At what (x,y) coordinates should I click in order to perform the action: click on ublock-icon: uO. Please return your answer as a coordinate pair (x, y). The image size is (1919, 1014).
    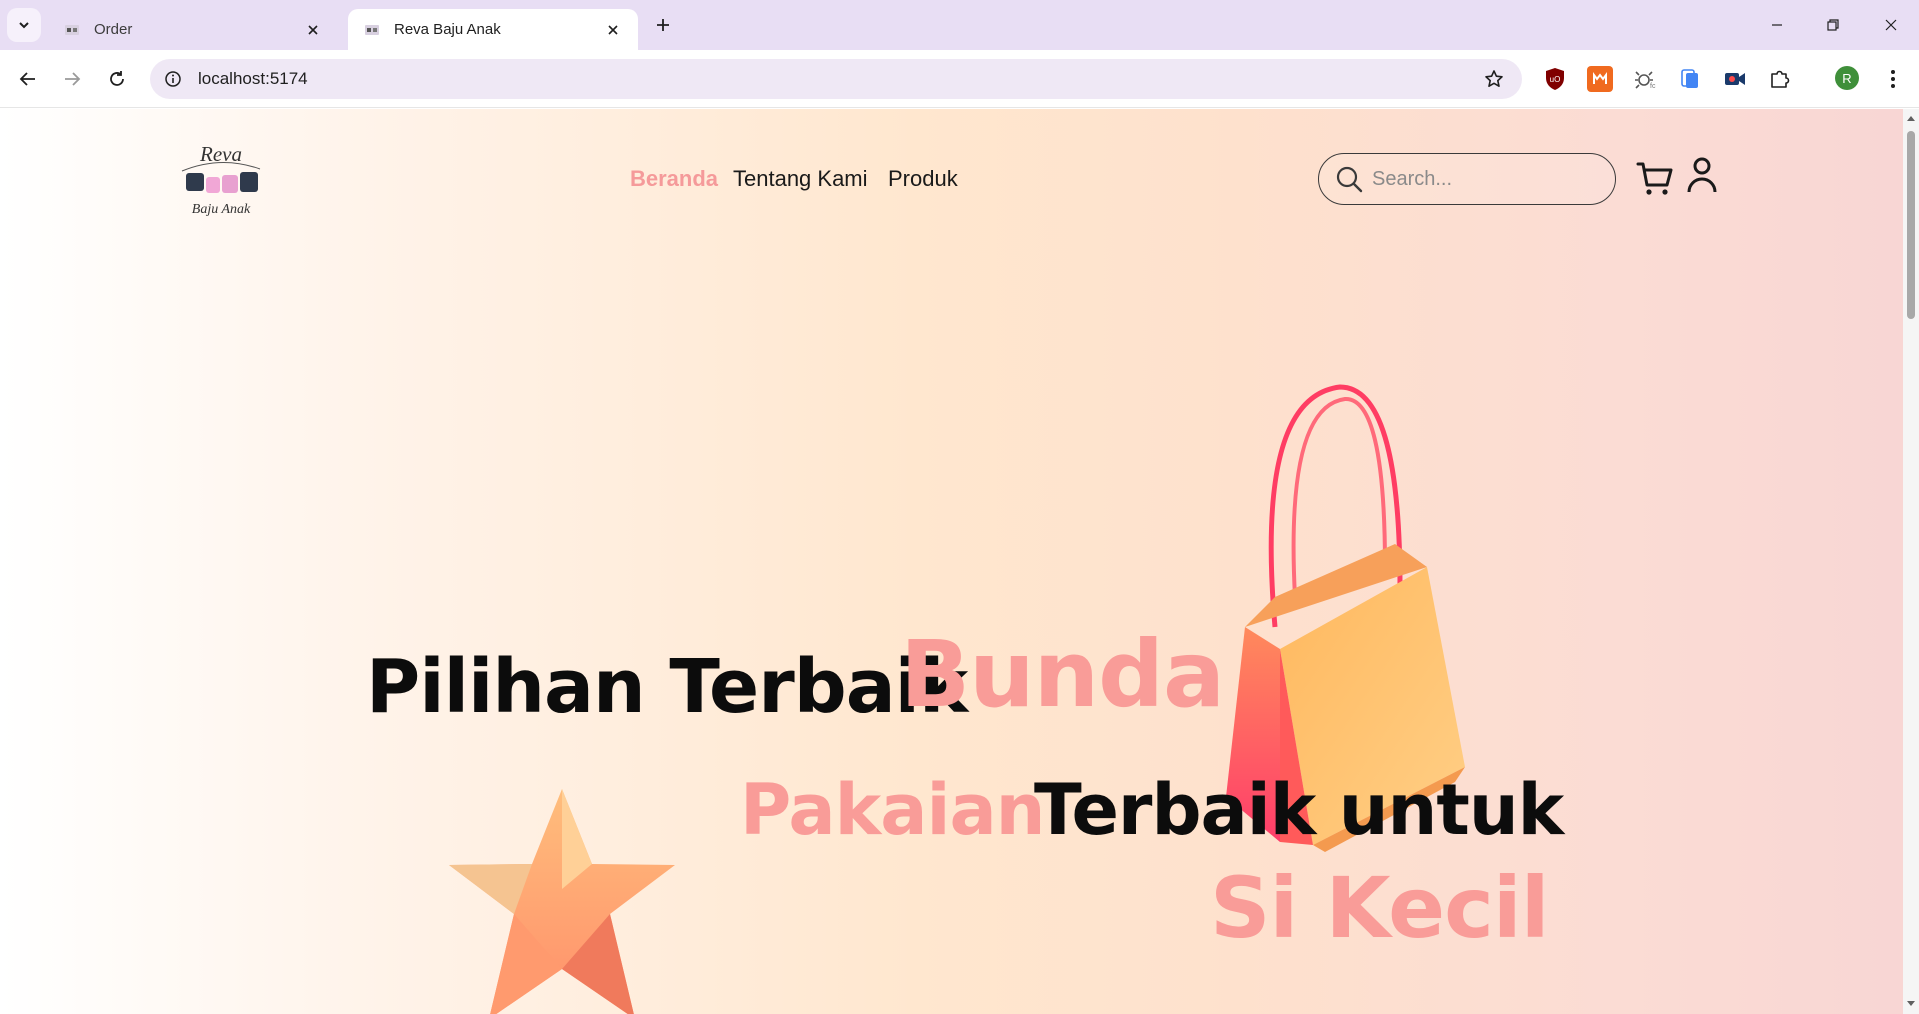
    Looking at the image, I should click on (1555, 79).